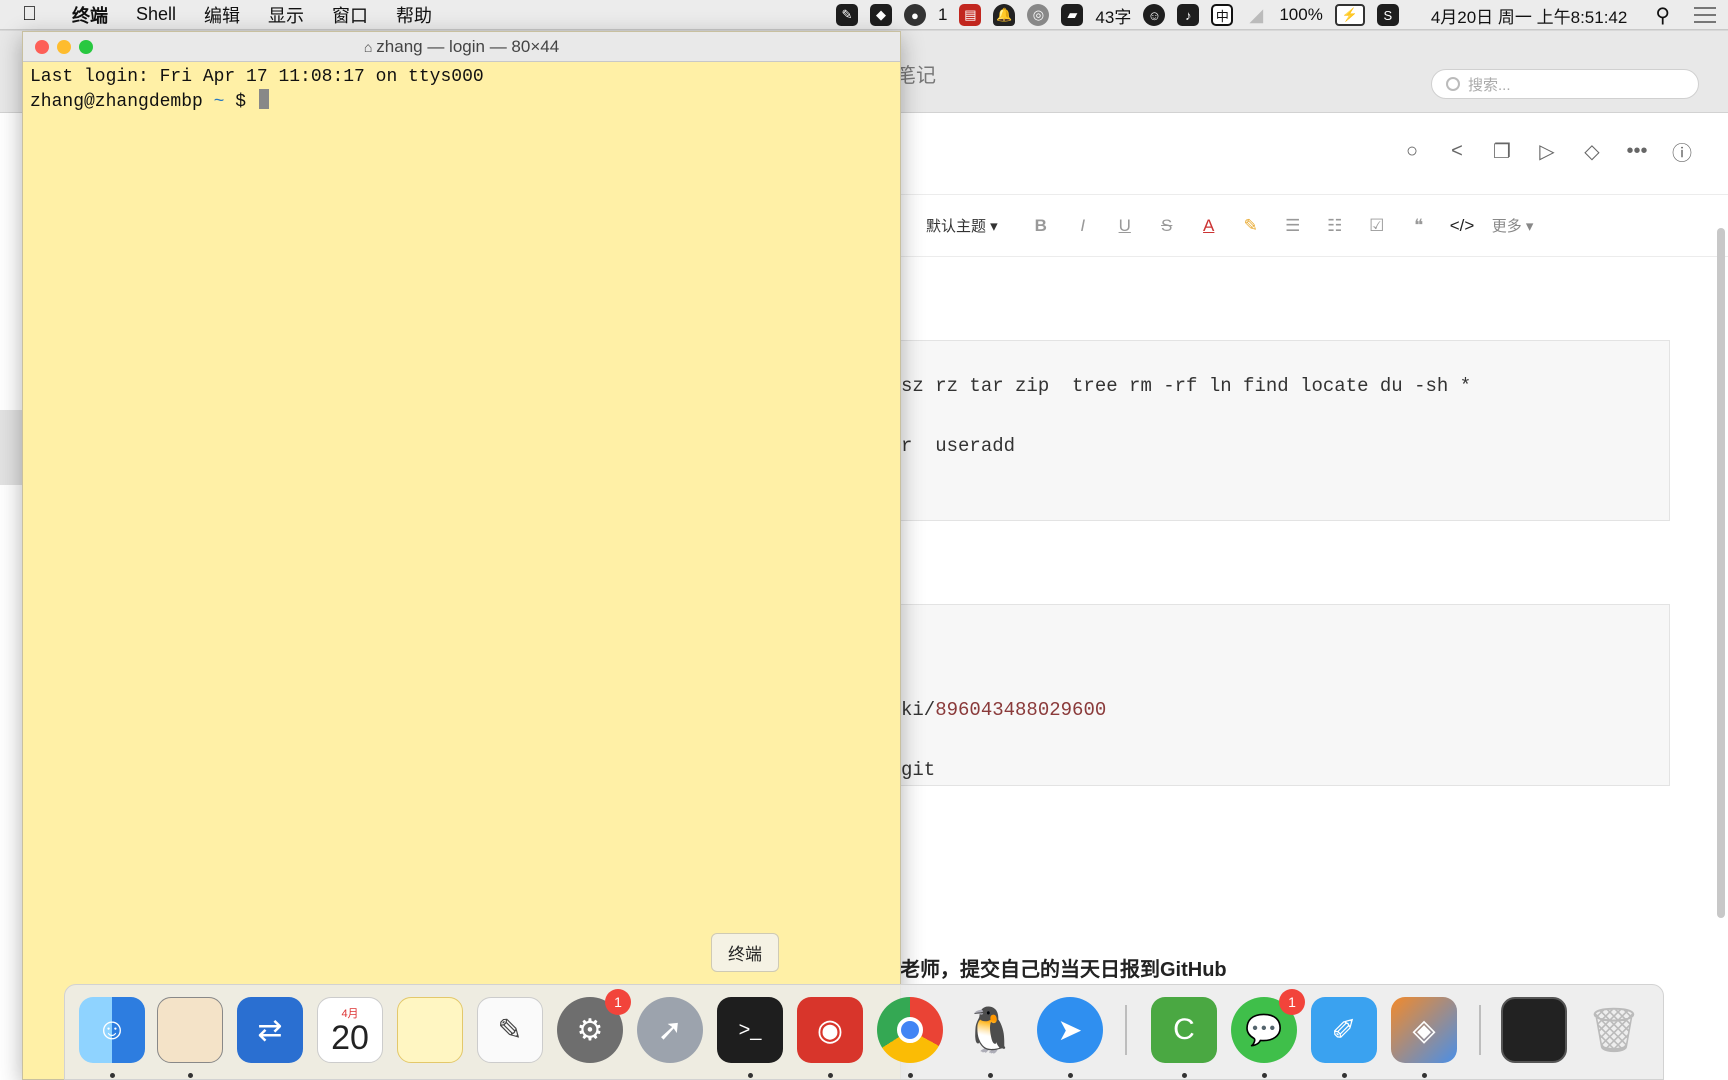 The height and width of the screenshot is (1080, 1728). Describe the element at coordinates (914, 15) in the screenshot. I see `wechat-status-icon: ●` at that location.